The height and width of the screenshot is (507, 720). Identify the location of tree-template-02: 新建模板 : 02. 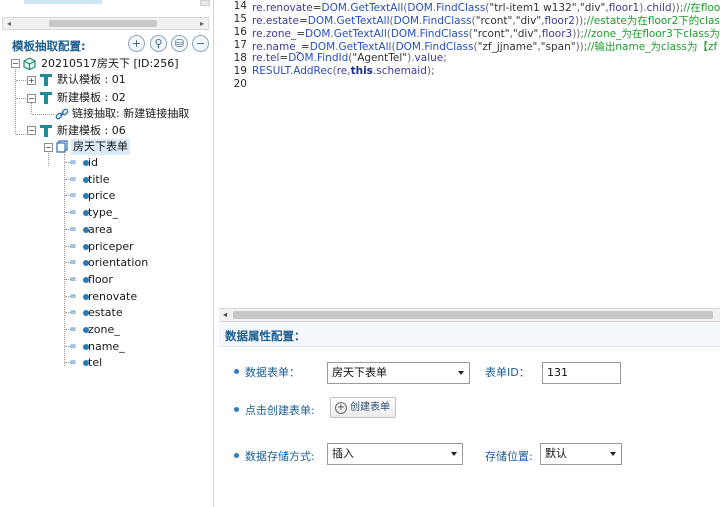
(91, 98).